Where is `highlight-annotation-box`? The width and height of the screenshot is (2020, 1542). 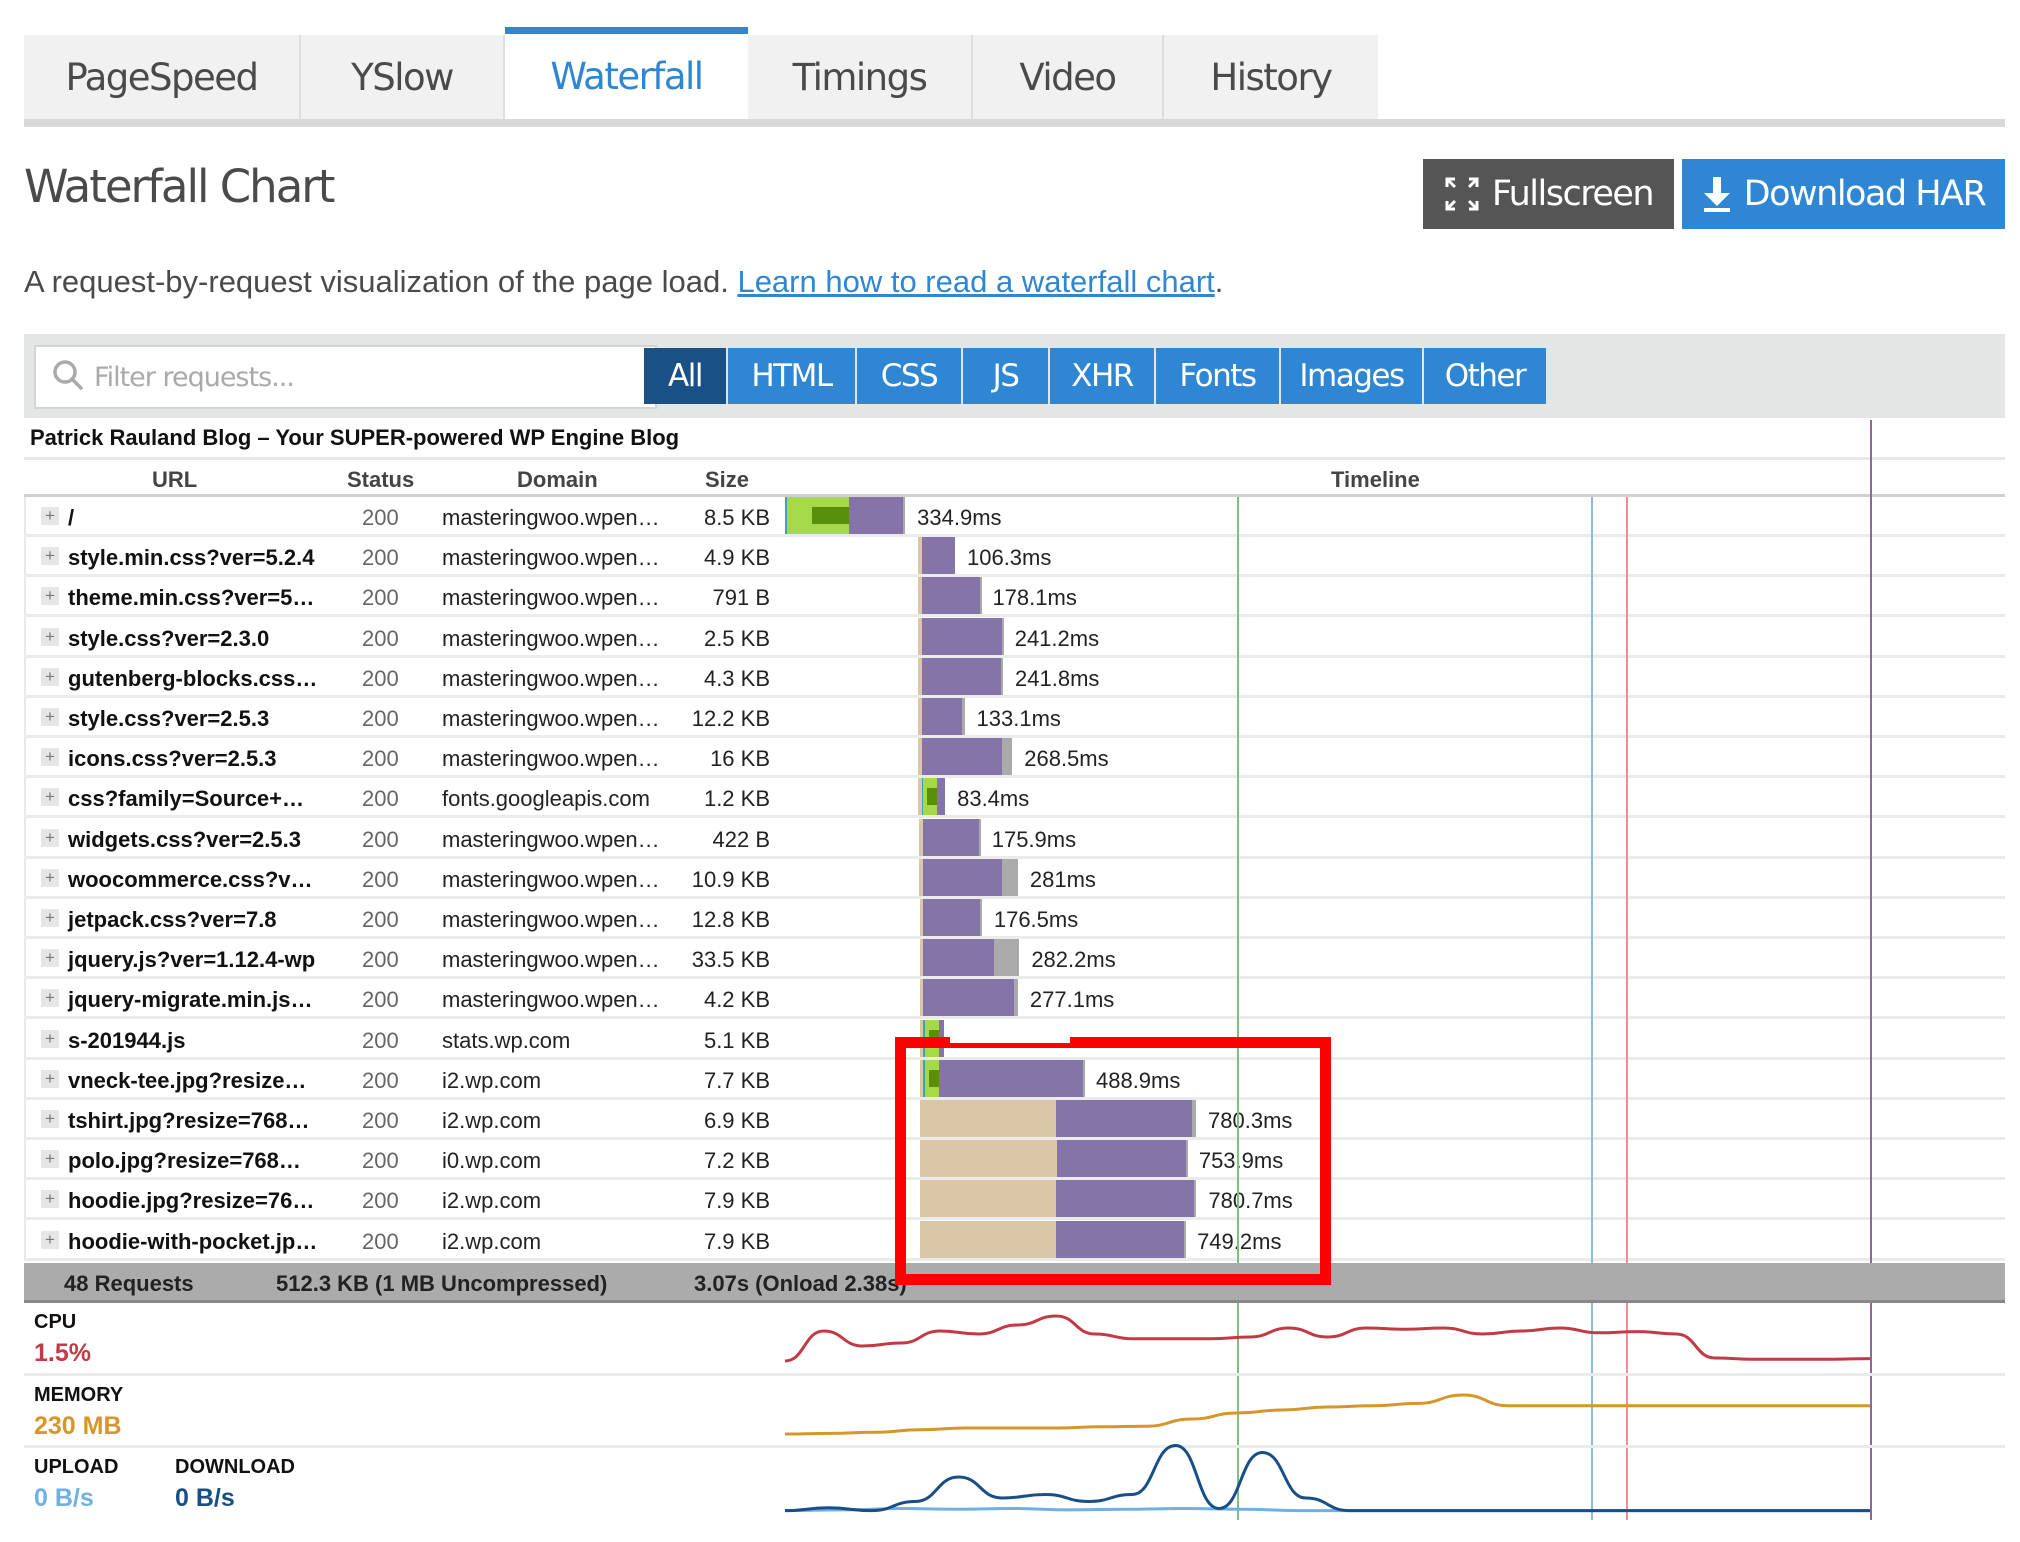 highlight-annotation-box is located at coordinates (1113, 1161).